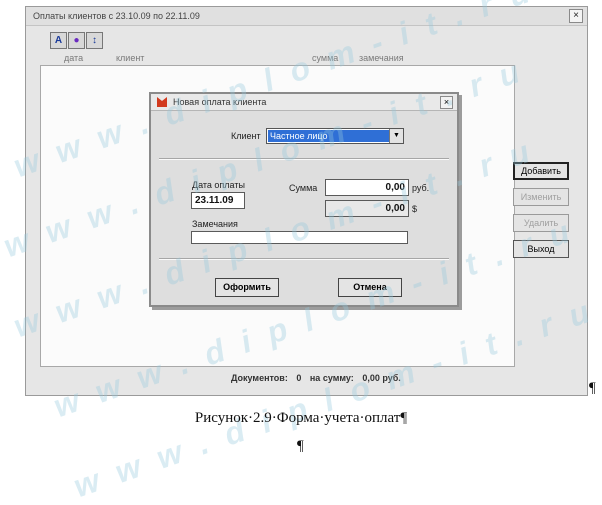  I want to click on sum-label: на сумму:, so click(331, 378).